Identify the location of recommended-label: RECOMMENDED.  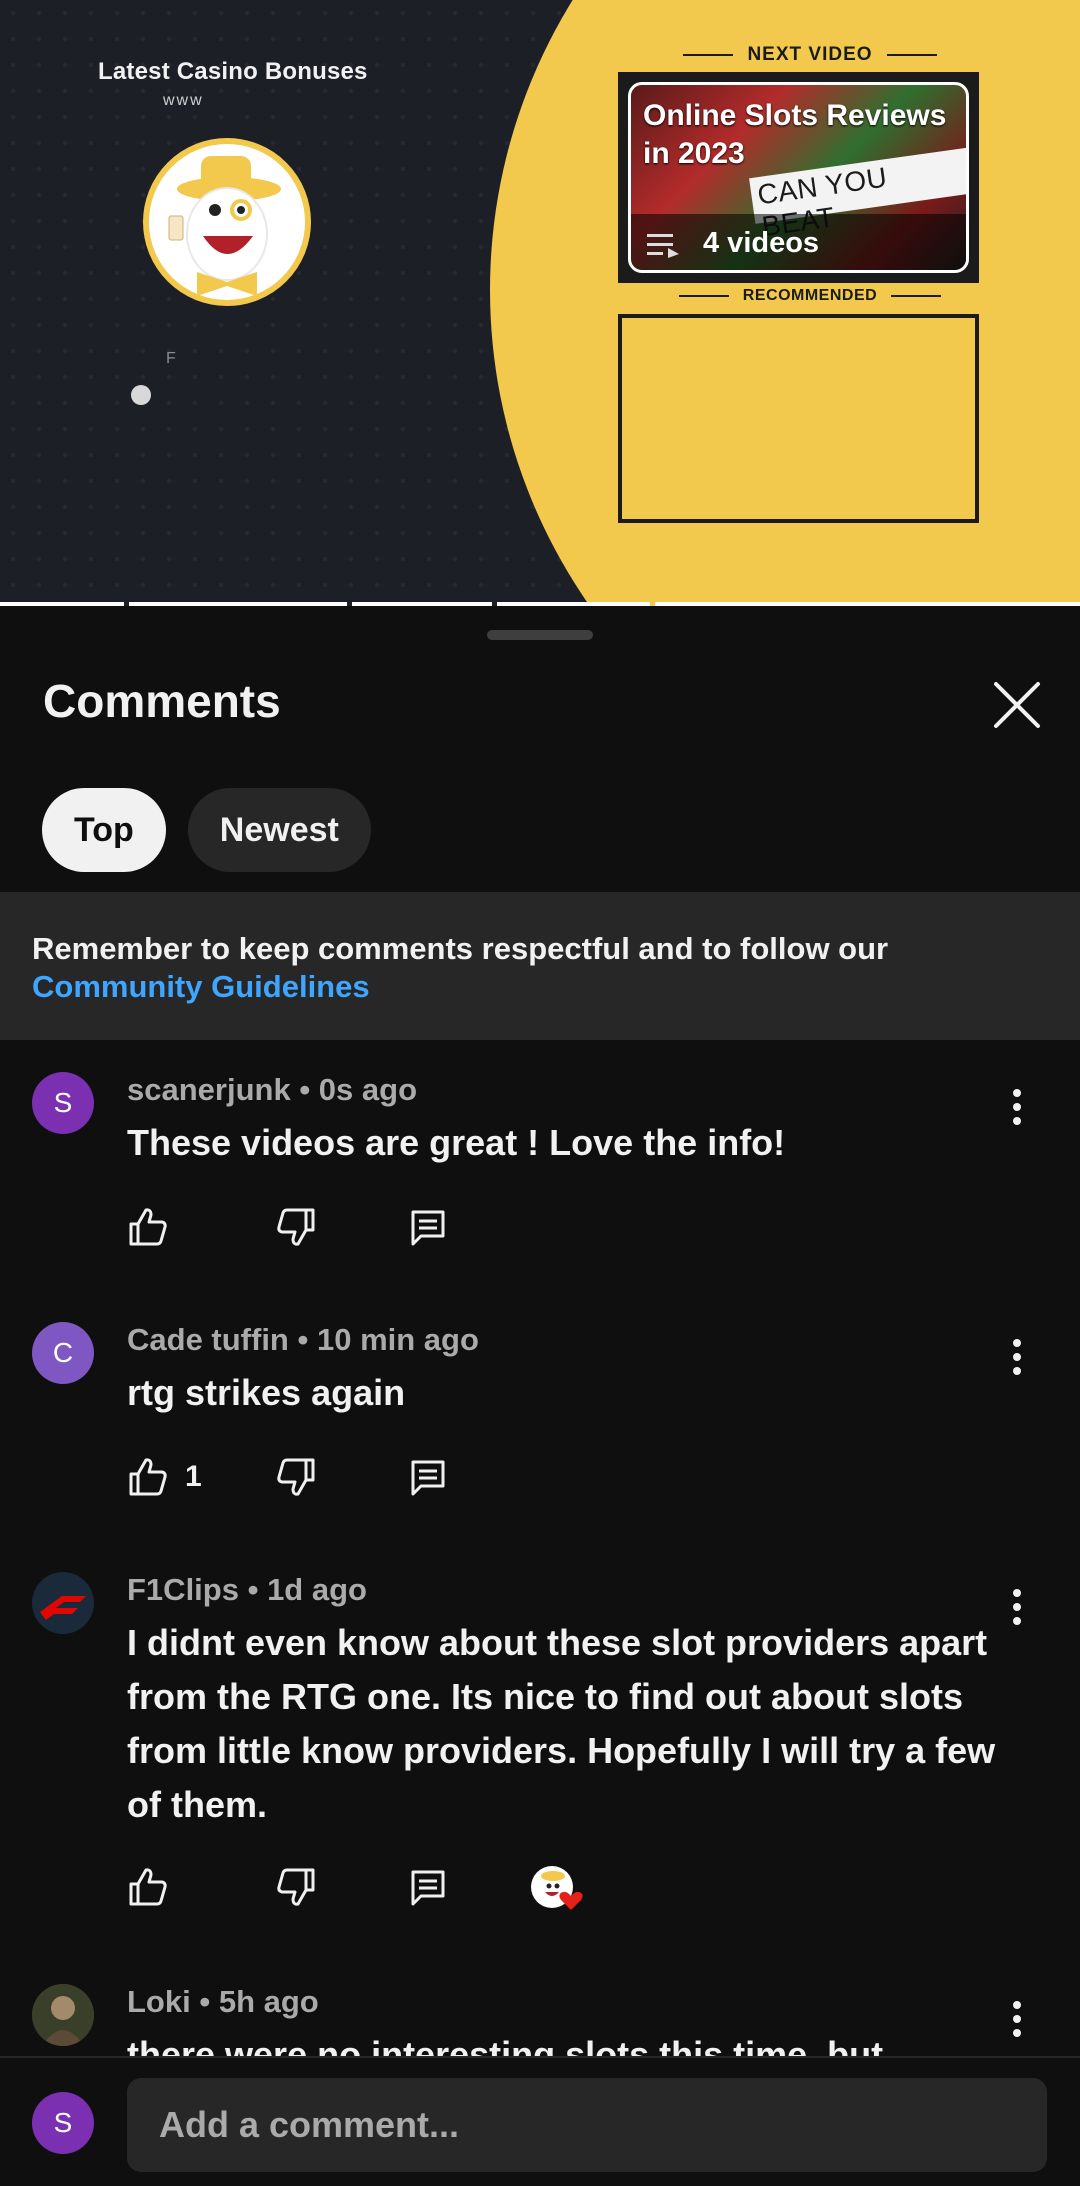
(810, 296).